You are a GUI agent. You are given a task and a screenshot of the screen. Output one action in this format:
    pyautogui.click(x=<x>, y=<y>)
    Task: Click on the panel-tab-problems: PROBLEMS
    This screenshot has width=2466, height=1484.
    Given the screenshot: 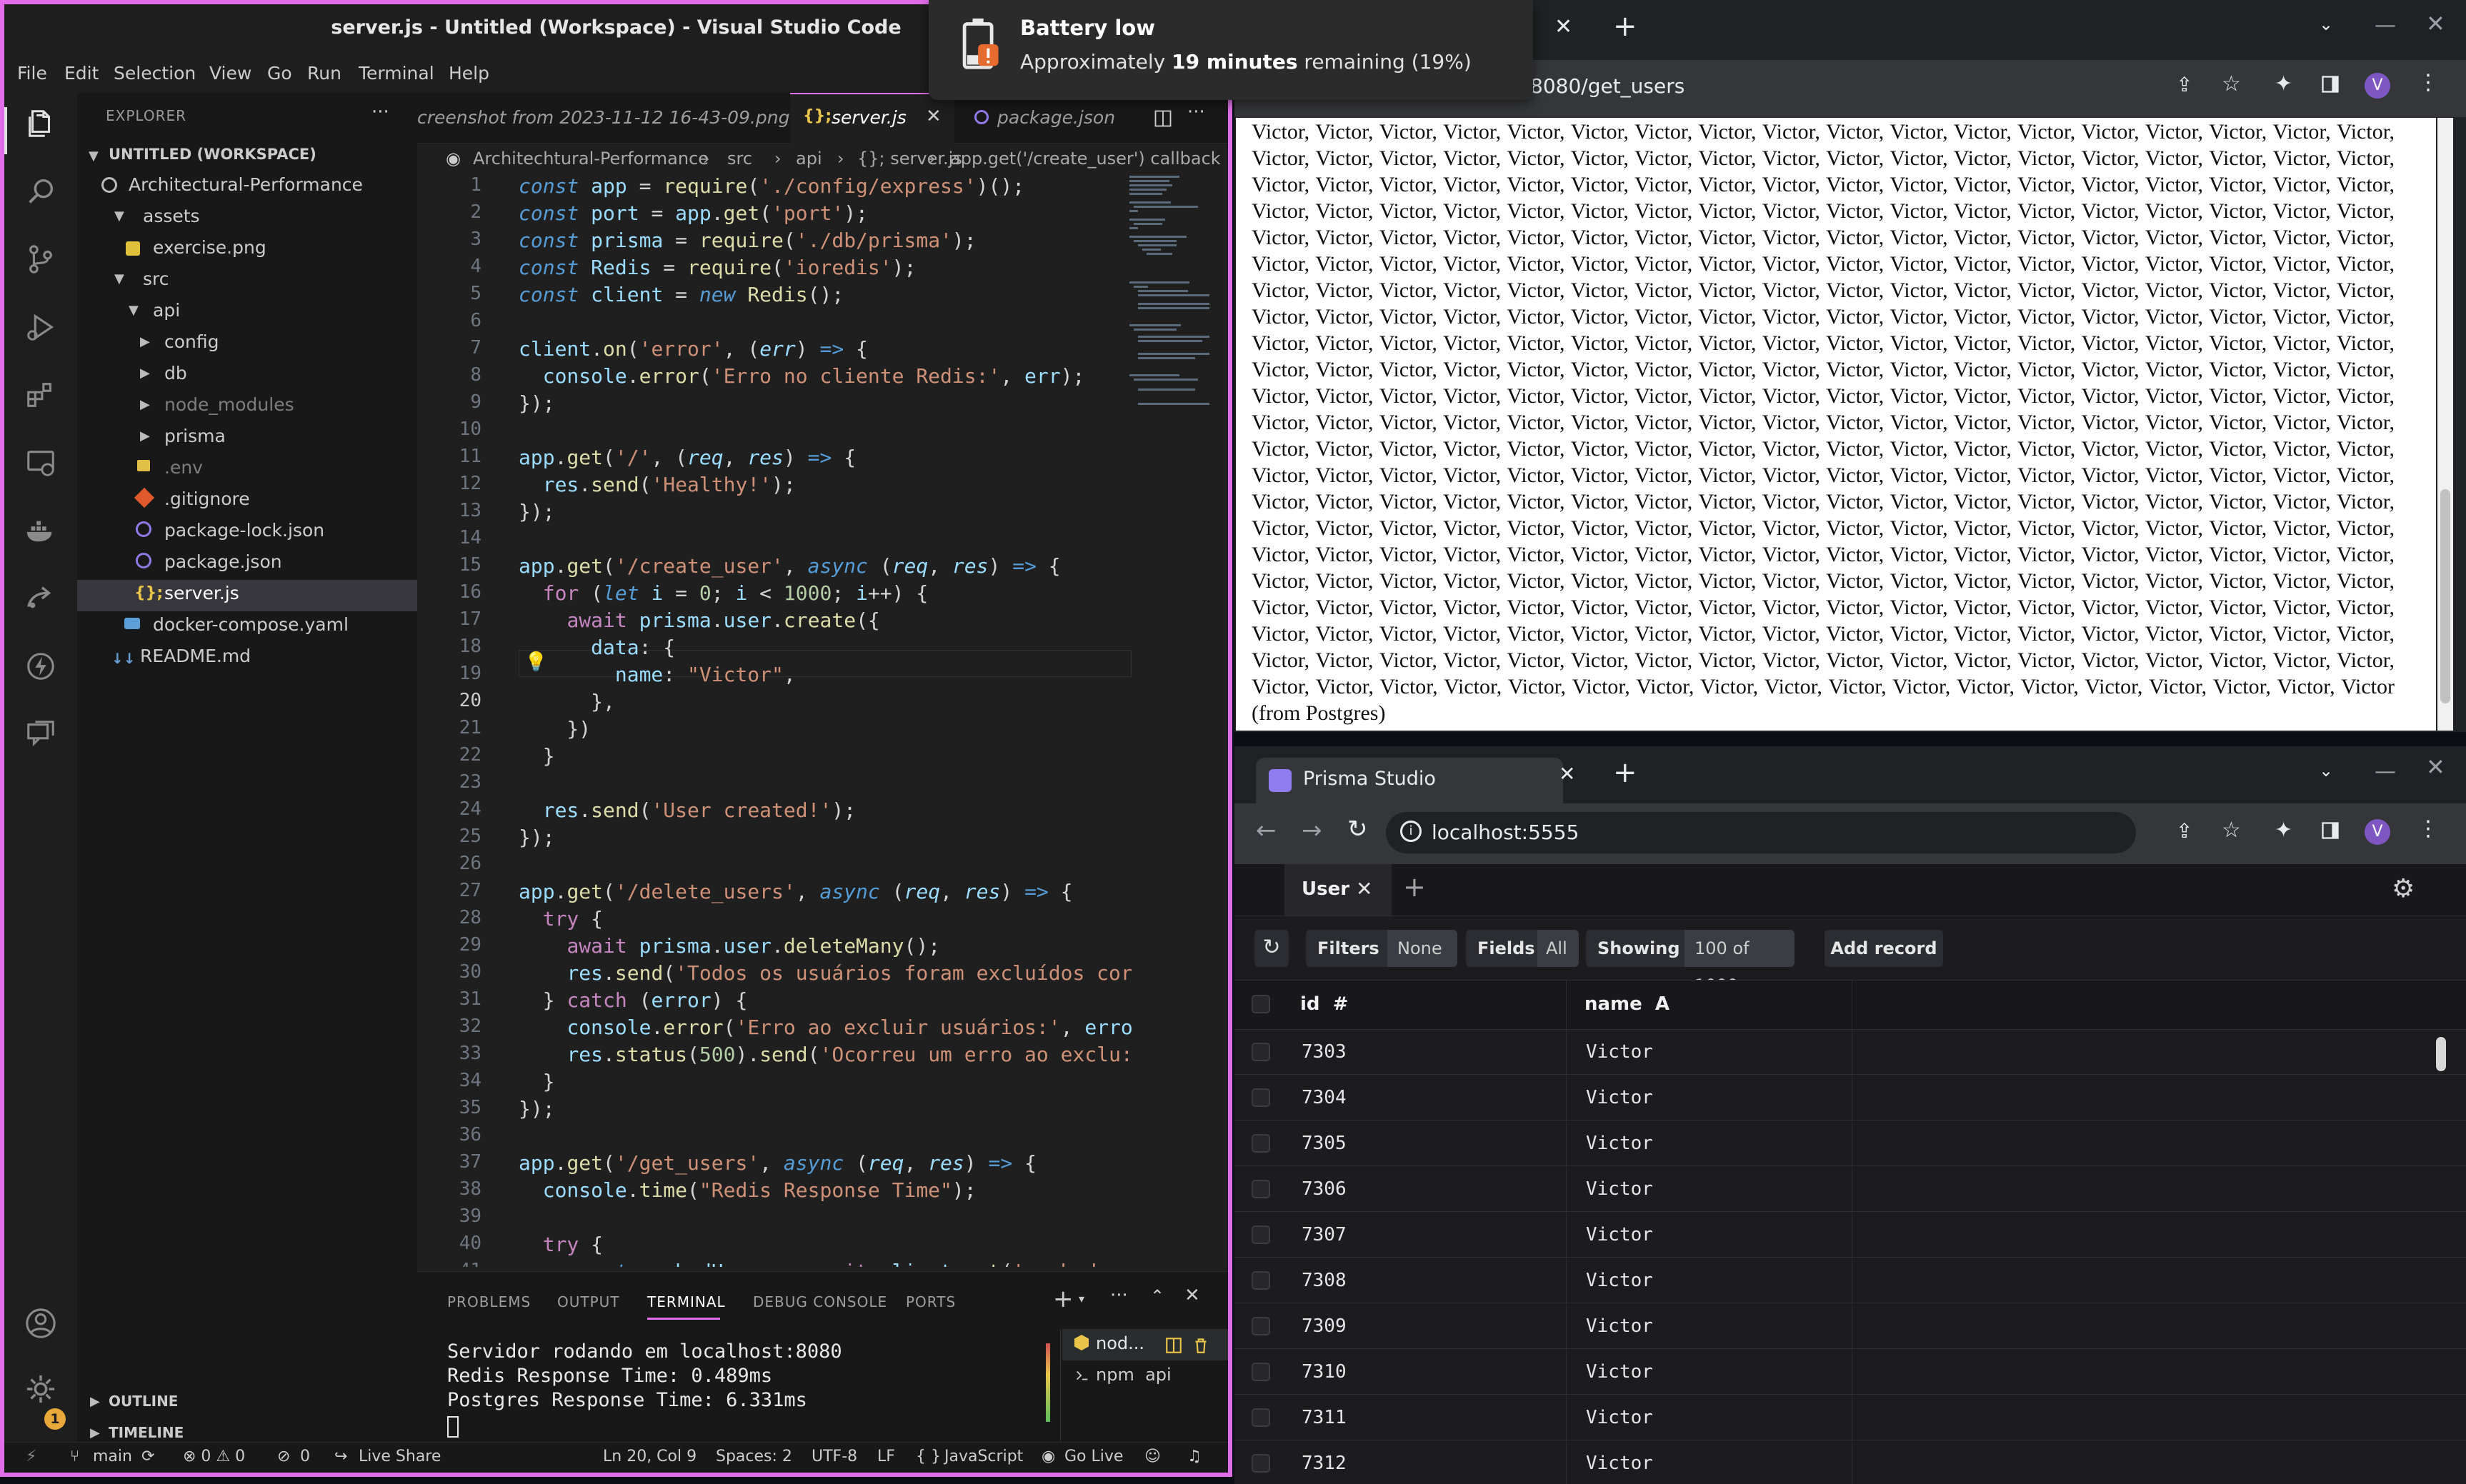 What is the action you would take?
    pyautogui.click(x=489, y=1301)
    